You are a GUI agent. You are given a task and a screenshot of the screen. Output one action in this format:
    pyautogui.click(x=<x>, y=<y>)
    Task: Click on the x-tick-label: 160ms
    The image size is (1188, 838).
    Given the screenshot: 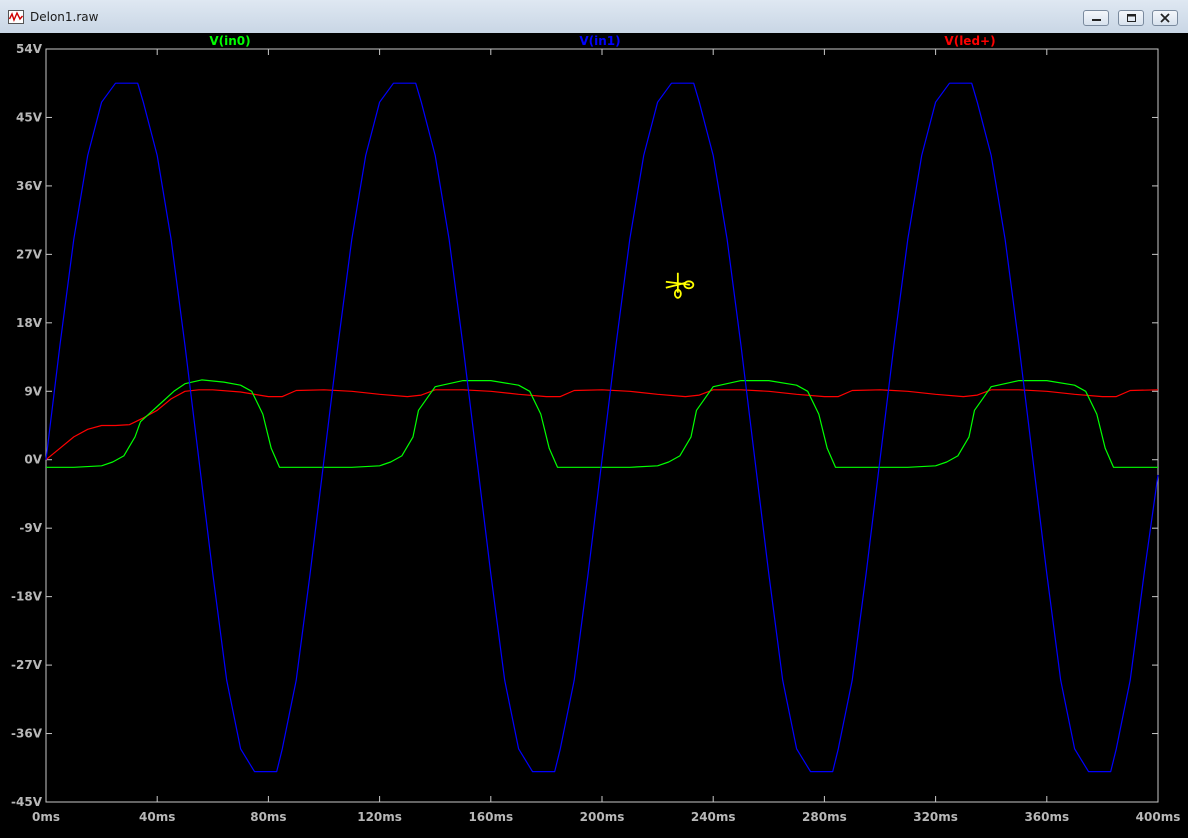 What is the action you would take?
    pyautogui.click(x=490, y=817)
    